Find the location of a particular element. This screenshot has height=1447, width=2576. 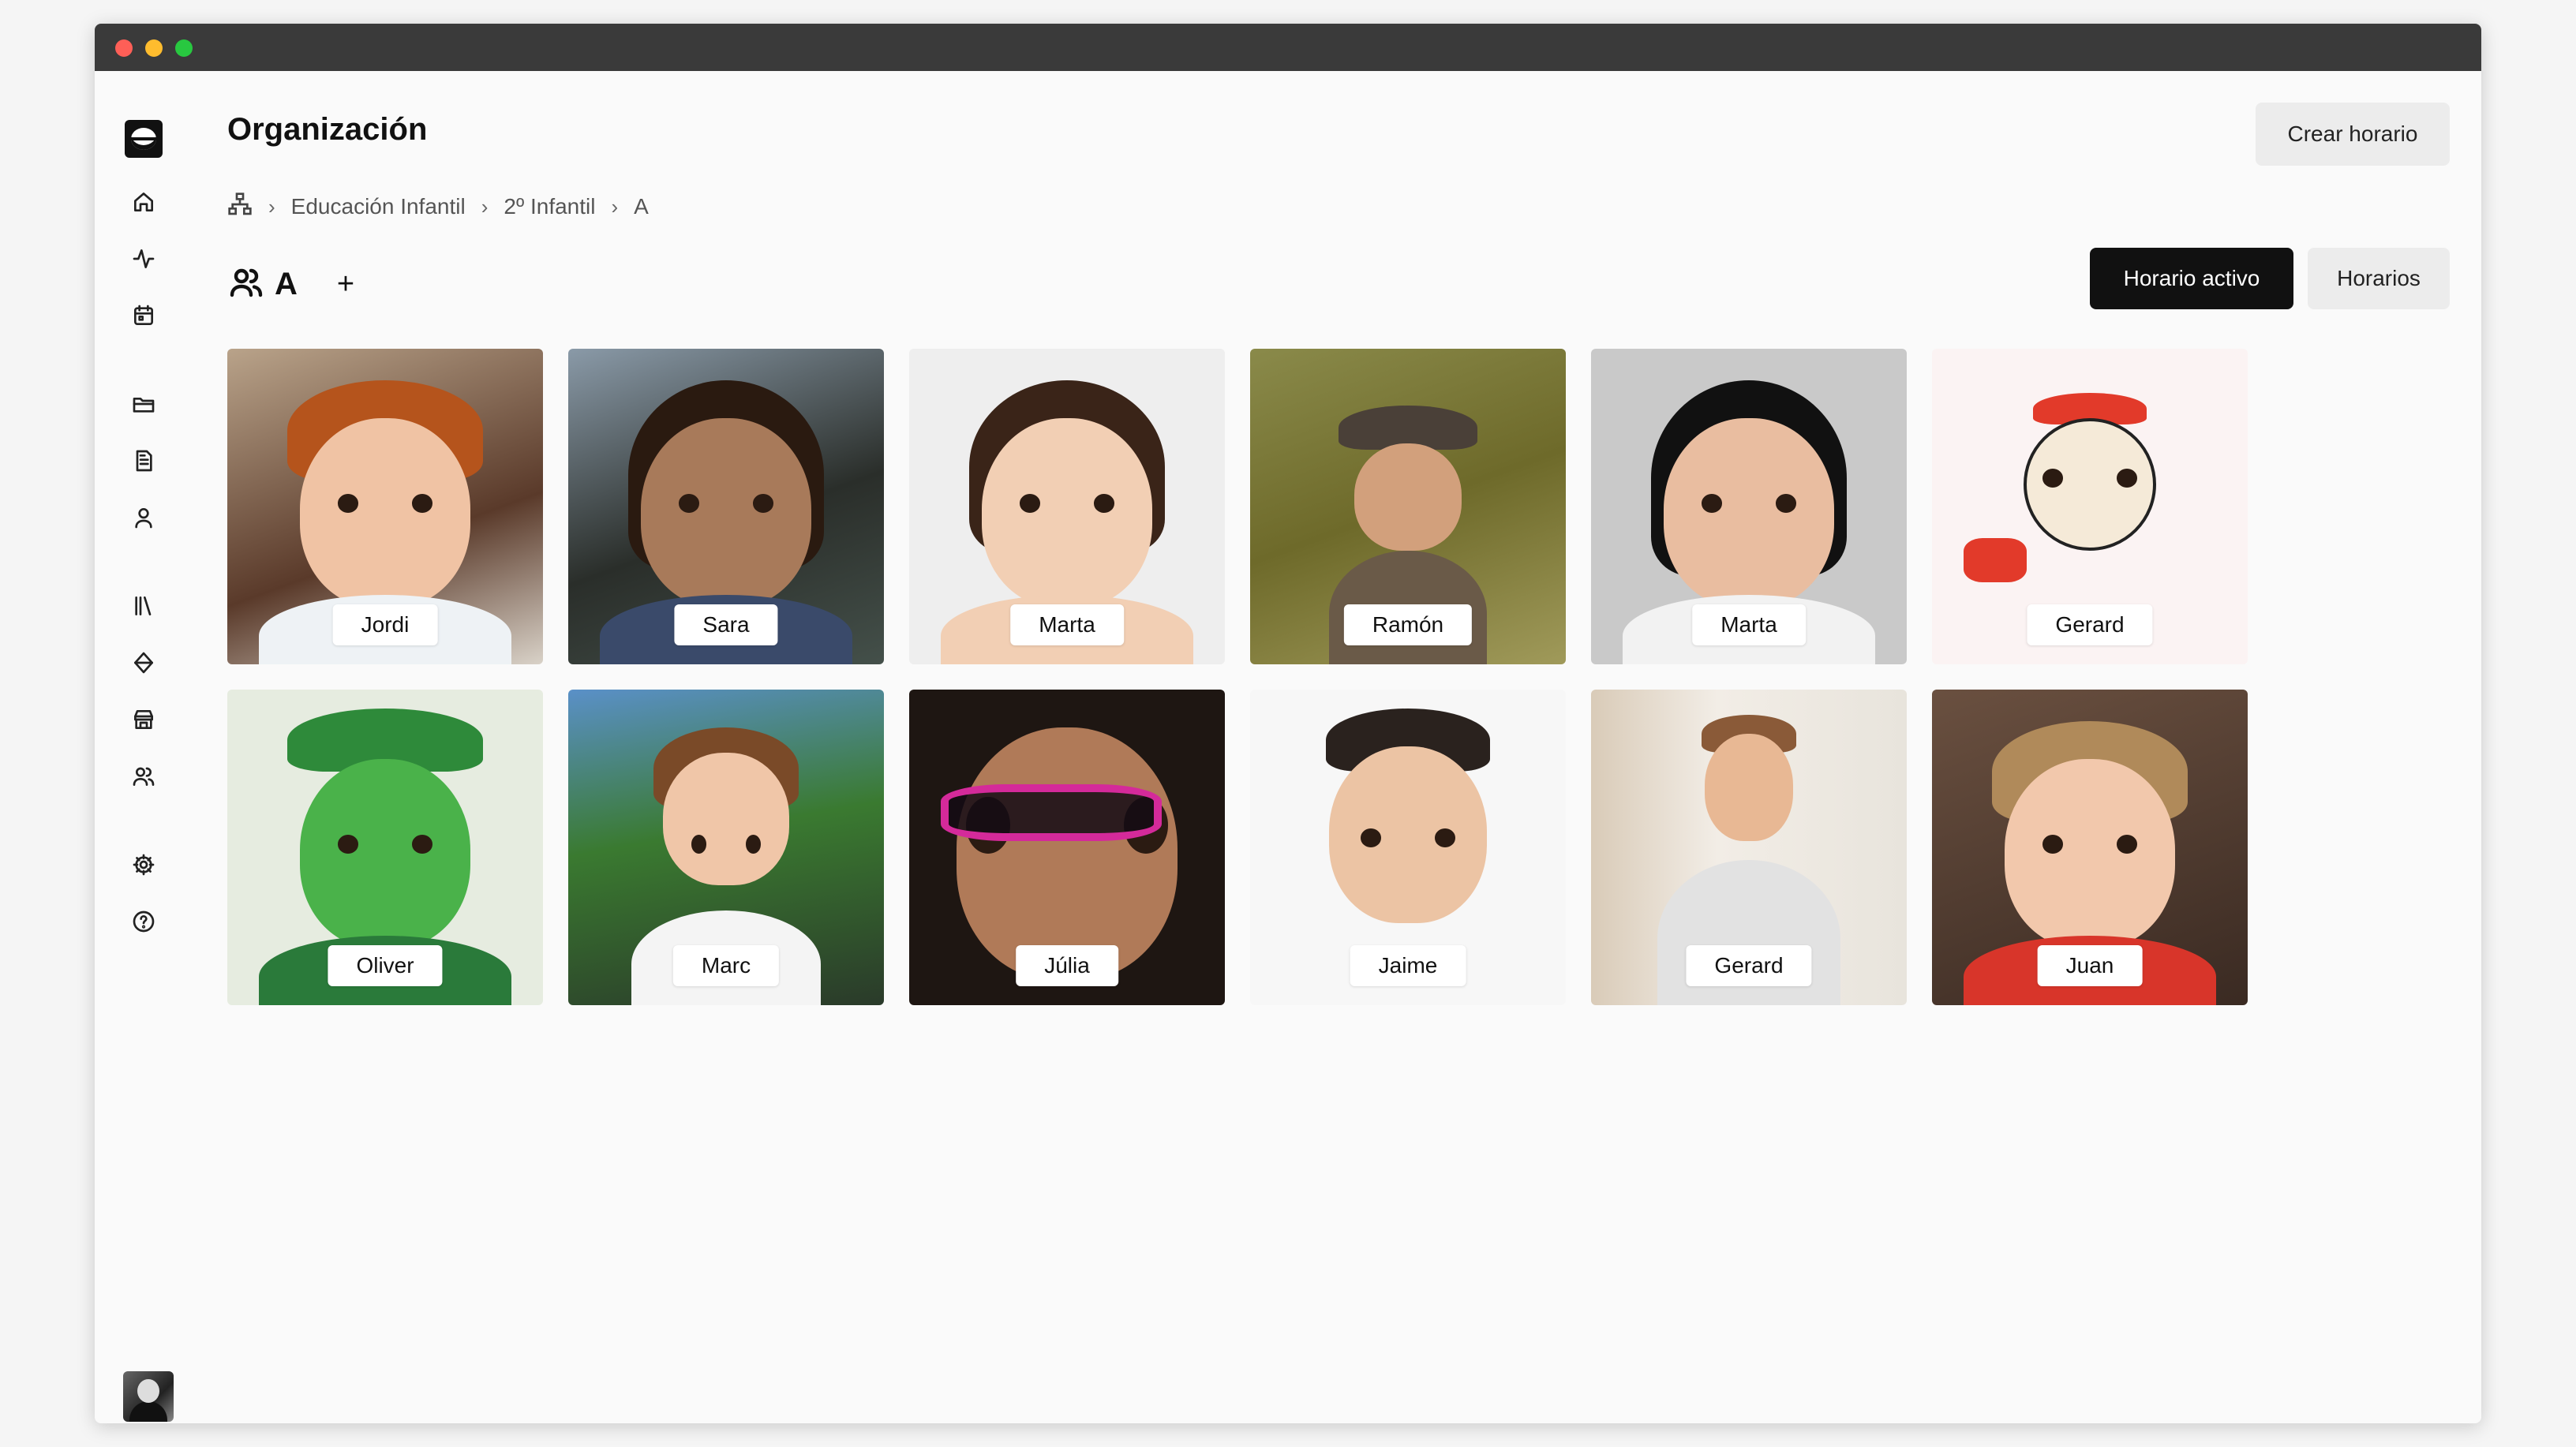

breadcrumb-item-group: A is located at coordinates (641, 207).